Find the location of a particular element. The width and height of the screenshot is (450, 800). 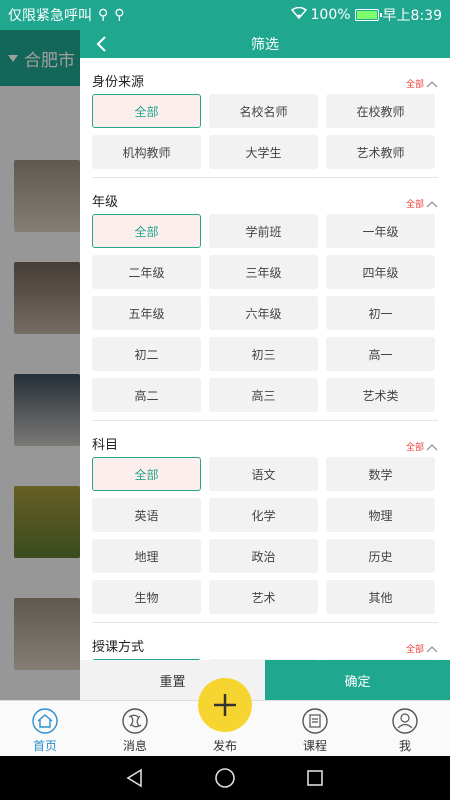

home-icon is located at coordinates (45, 721).